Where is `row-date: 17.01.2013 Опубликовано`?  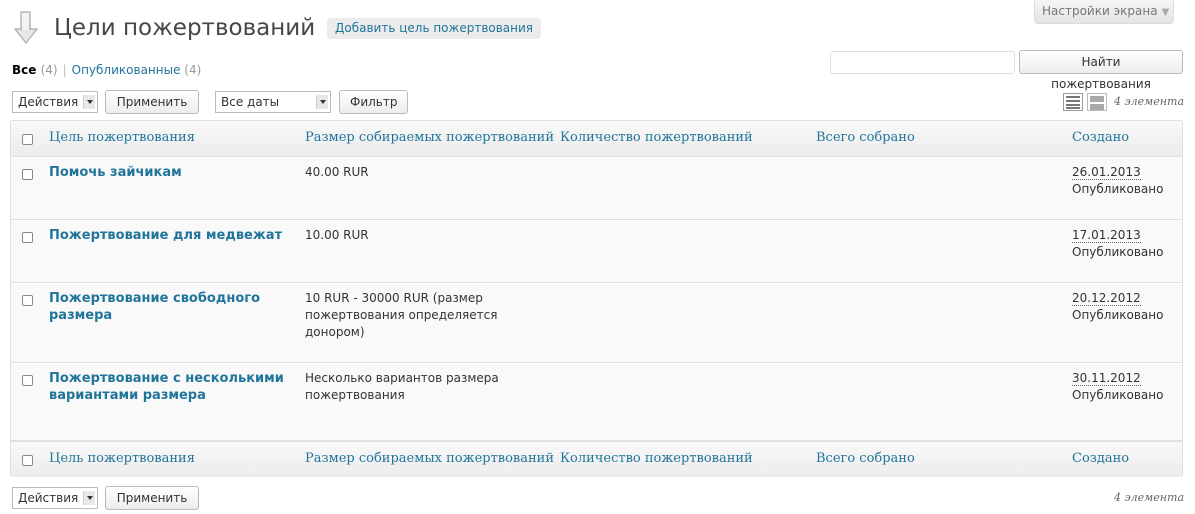 row-date: 17.01.2013 Опубликовано is located at coordinates (1118, 243).